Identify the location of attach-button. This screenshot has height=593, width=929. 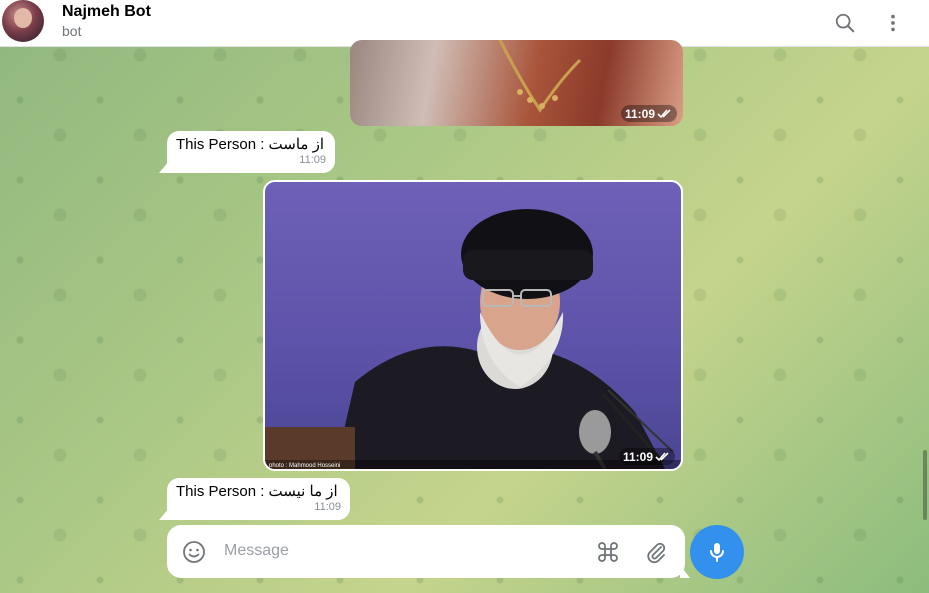
(656, 552).